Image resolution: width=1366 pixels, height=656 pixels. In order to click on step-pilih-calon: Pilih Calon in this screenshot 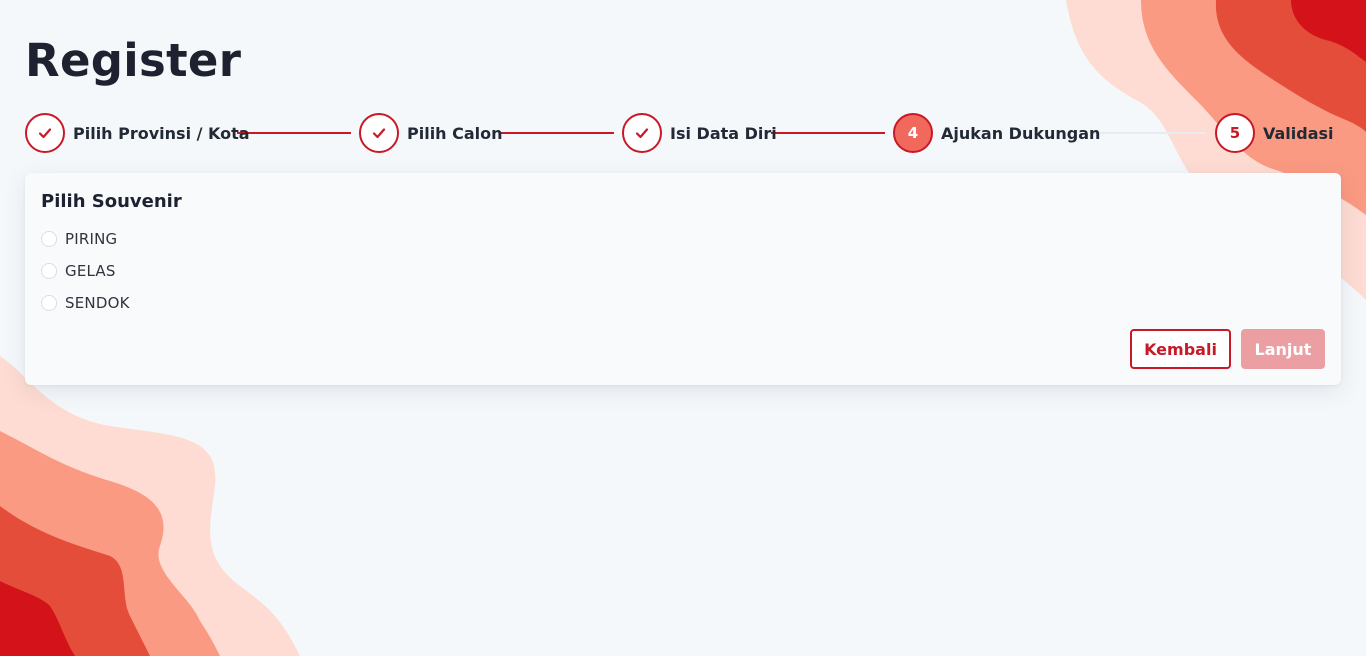, I will do `click(431, 133)`.